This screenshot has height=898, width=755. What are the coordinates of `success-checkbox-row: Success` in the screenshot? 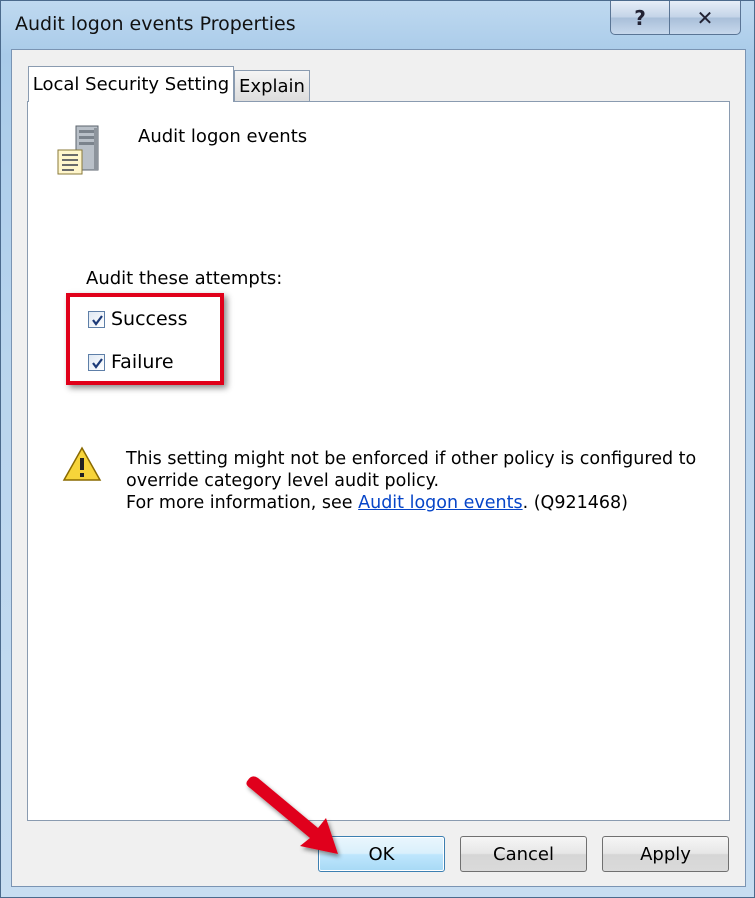 It's located at (137, 319).